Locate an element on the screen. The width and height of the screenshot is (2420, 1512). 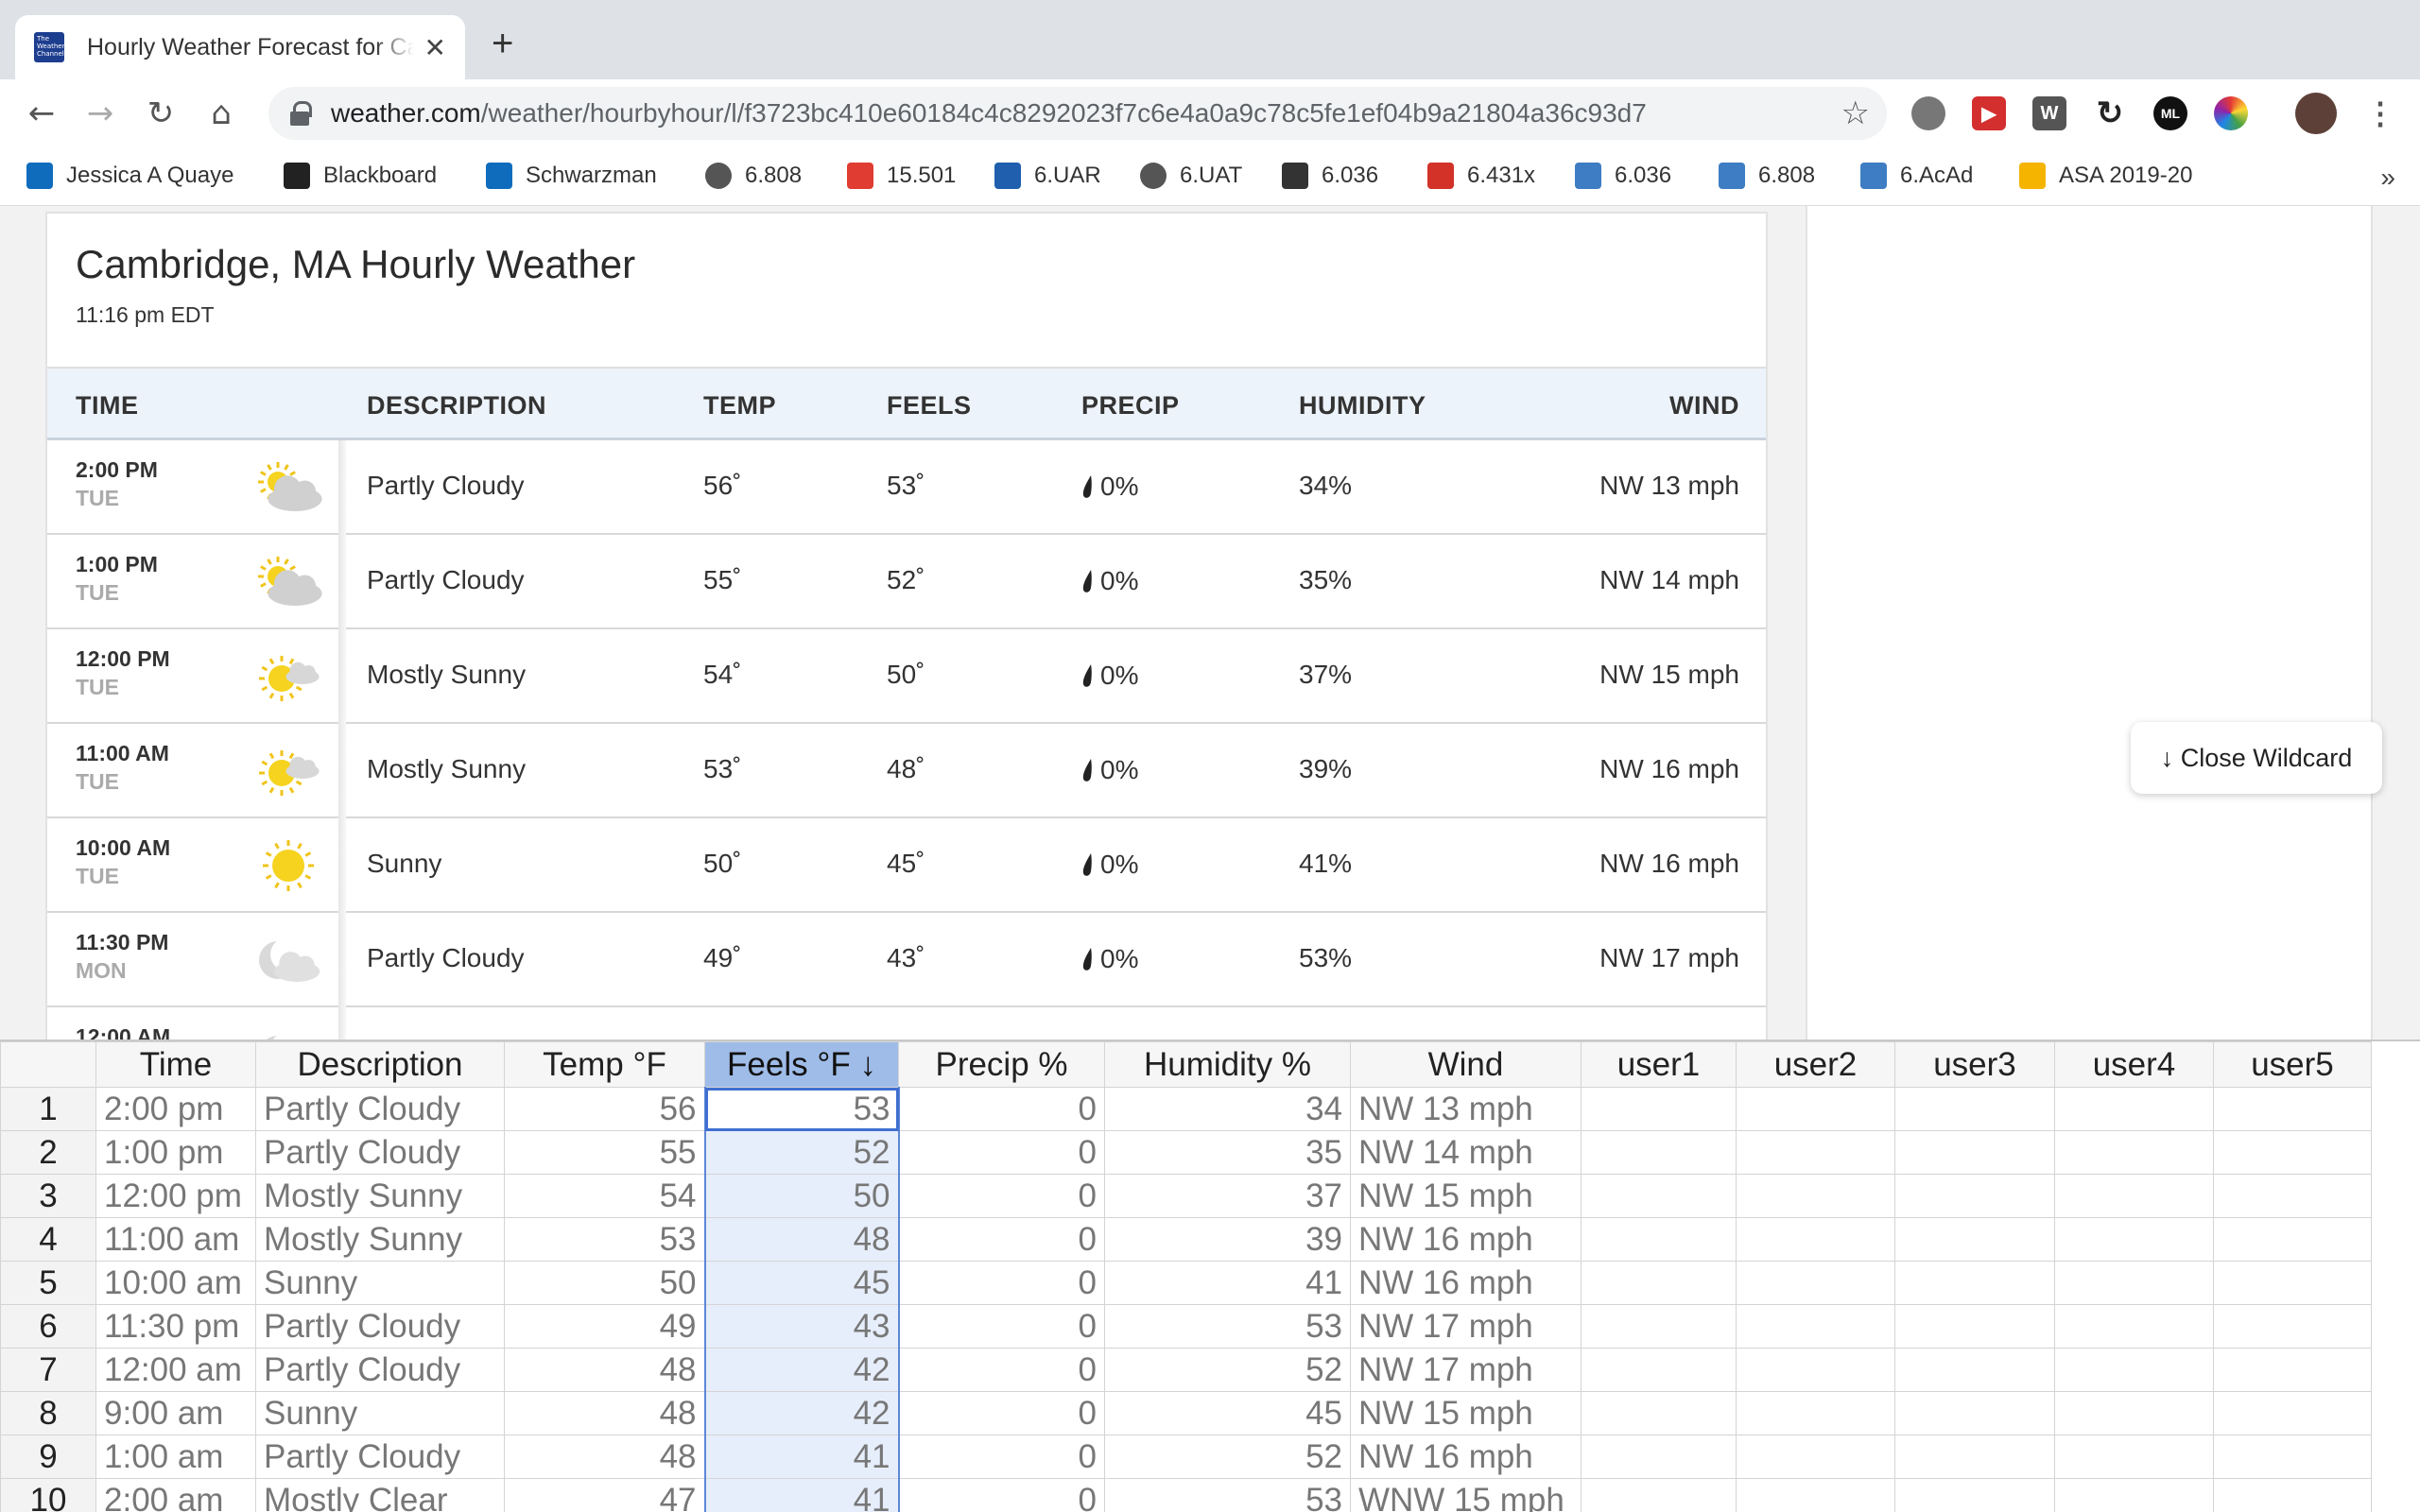
table-cell: WNW 15 mph is located at coordinates (1466, 1495).